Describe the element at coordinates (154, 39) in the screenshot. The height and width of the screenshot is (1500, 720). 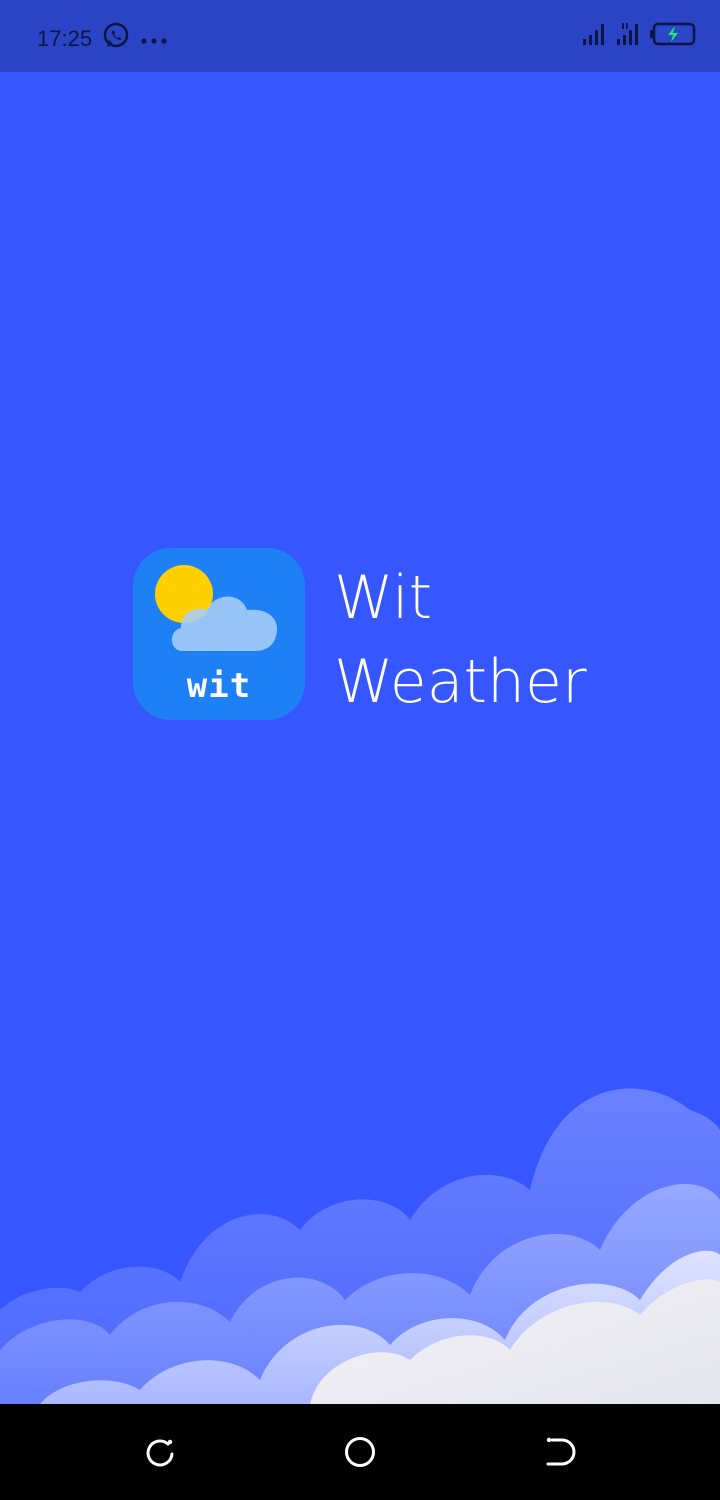
I see `more-dots-icon` at that location.